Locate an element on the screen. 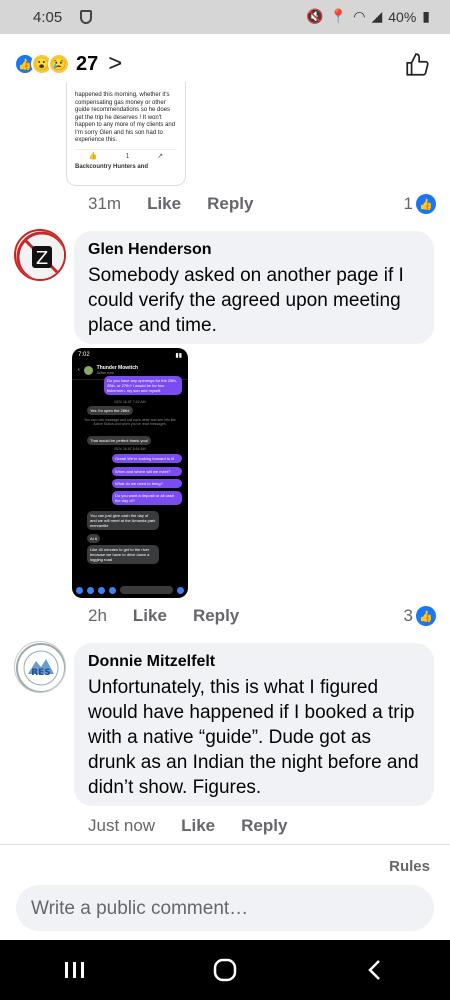 The height and width of the screenshot is (1000, 450). battery-label: 40% is located at coordinates (402, 16).